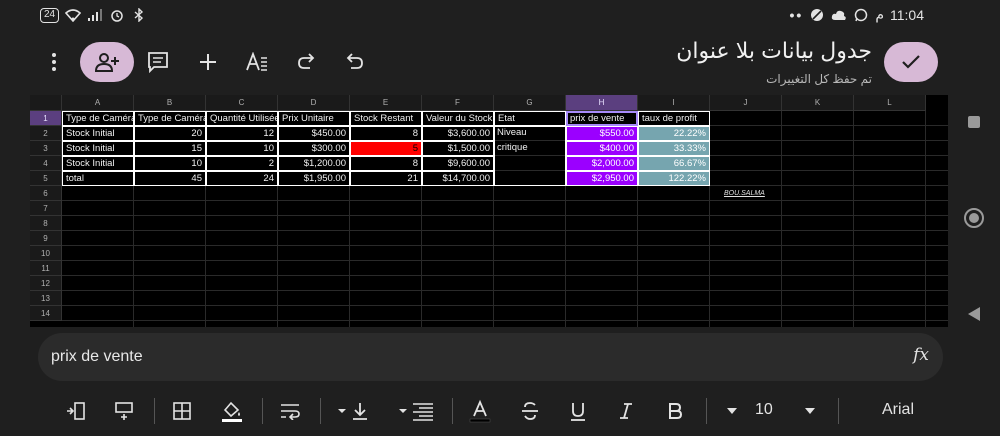 Image resolution: width=1000 pixels, height=436 pixels. What do you see at coordinates (626, 411) in the screenshot?
I see `italic-button` at bounding box center [626, 411].